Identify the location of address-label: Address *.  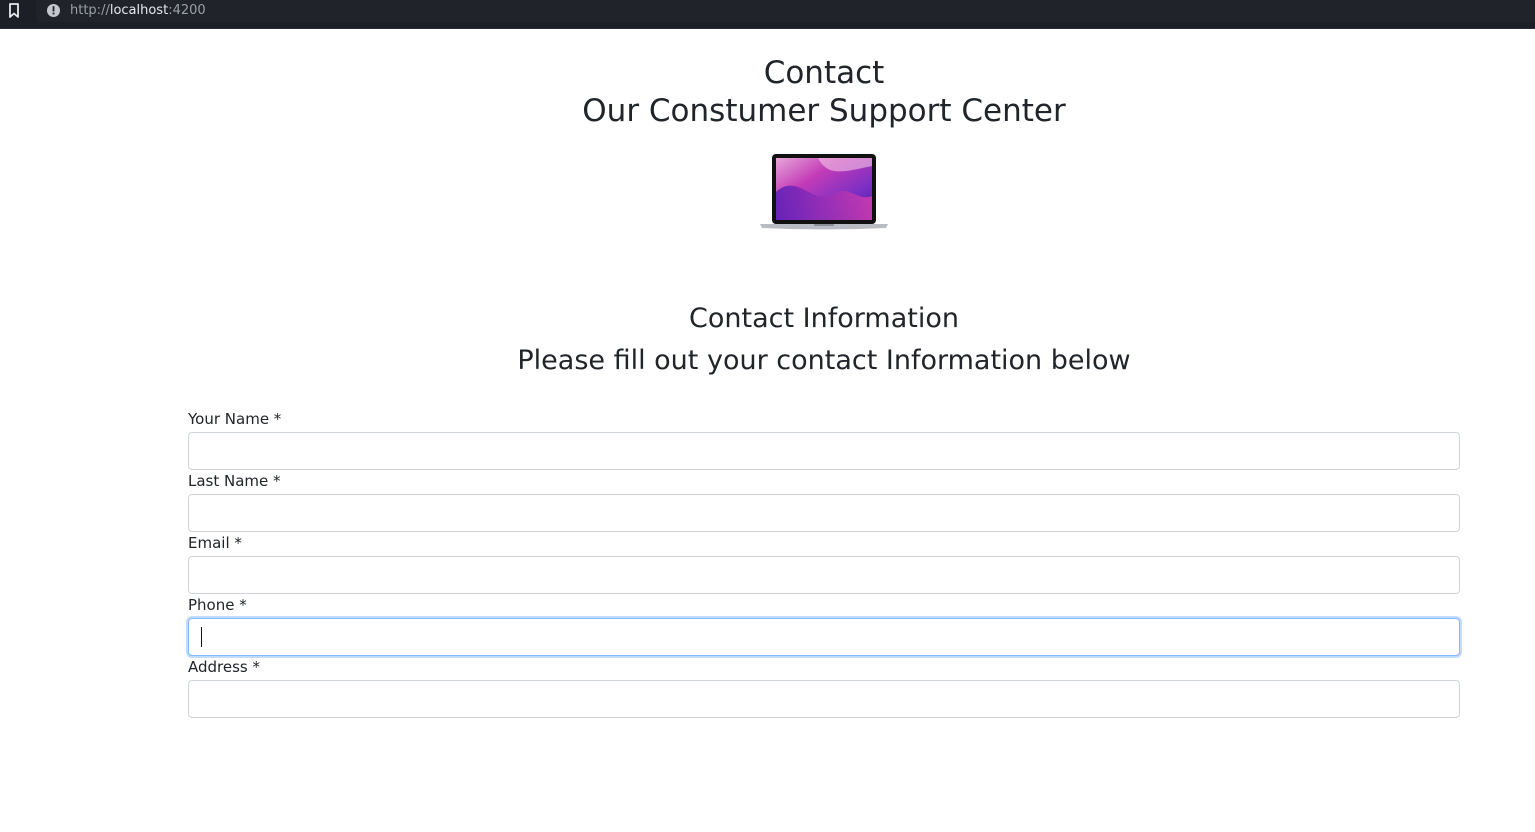
(224, 667).